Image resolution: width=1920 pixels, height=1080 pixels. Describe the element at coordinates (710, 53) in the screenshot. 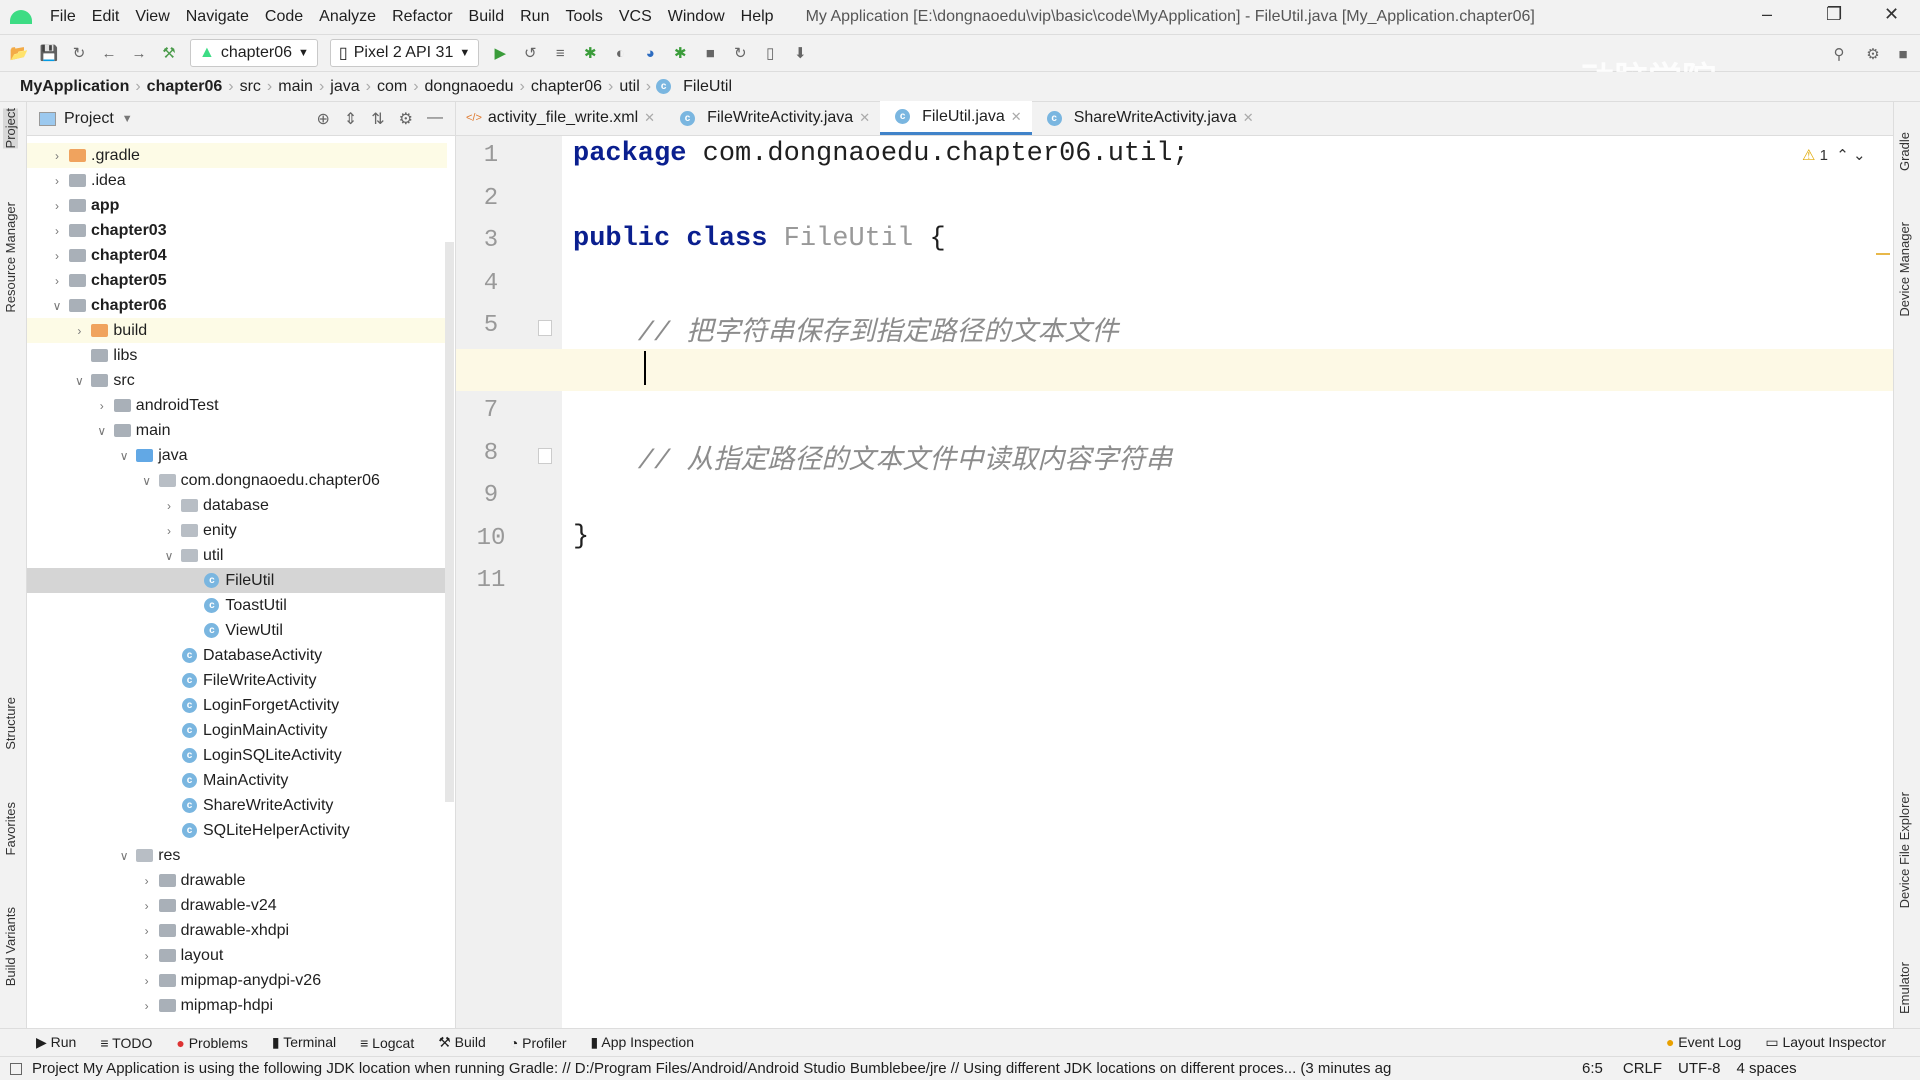

I see `stop-icon: ■` at that location.